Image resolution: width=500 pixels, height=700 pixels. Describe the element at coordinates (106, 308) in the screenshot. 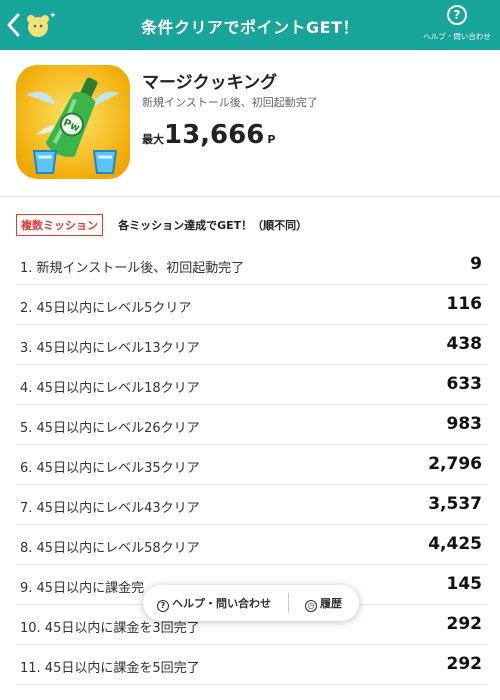

I see `mission-label: 2. 45日以内にレベル5クリア` at that location.